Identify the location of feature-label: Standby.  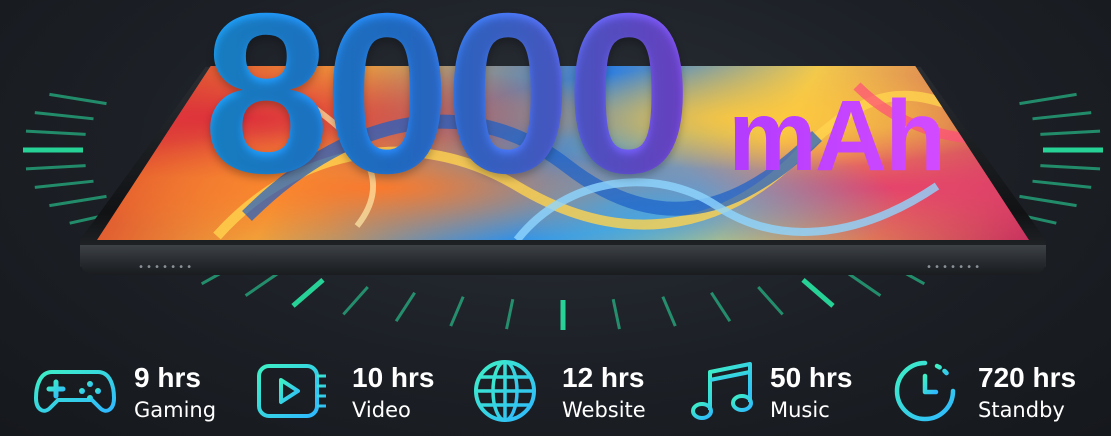
(1021, 410).